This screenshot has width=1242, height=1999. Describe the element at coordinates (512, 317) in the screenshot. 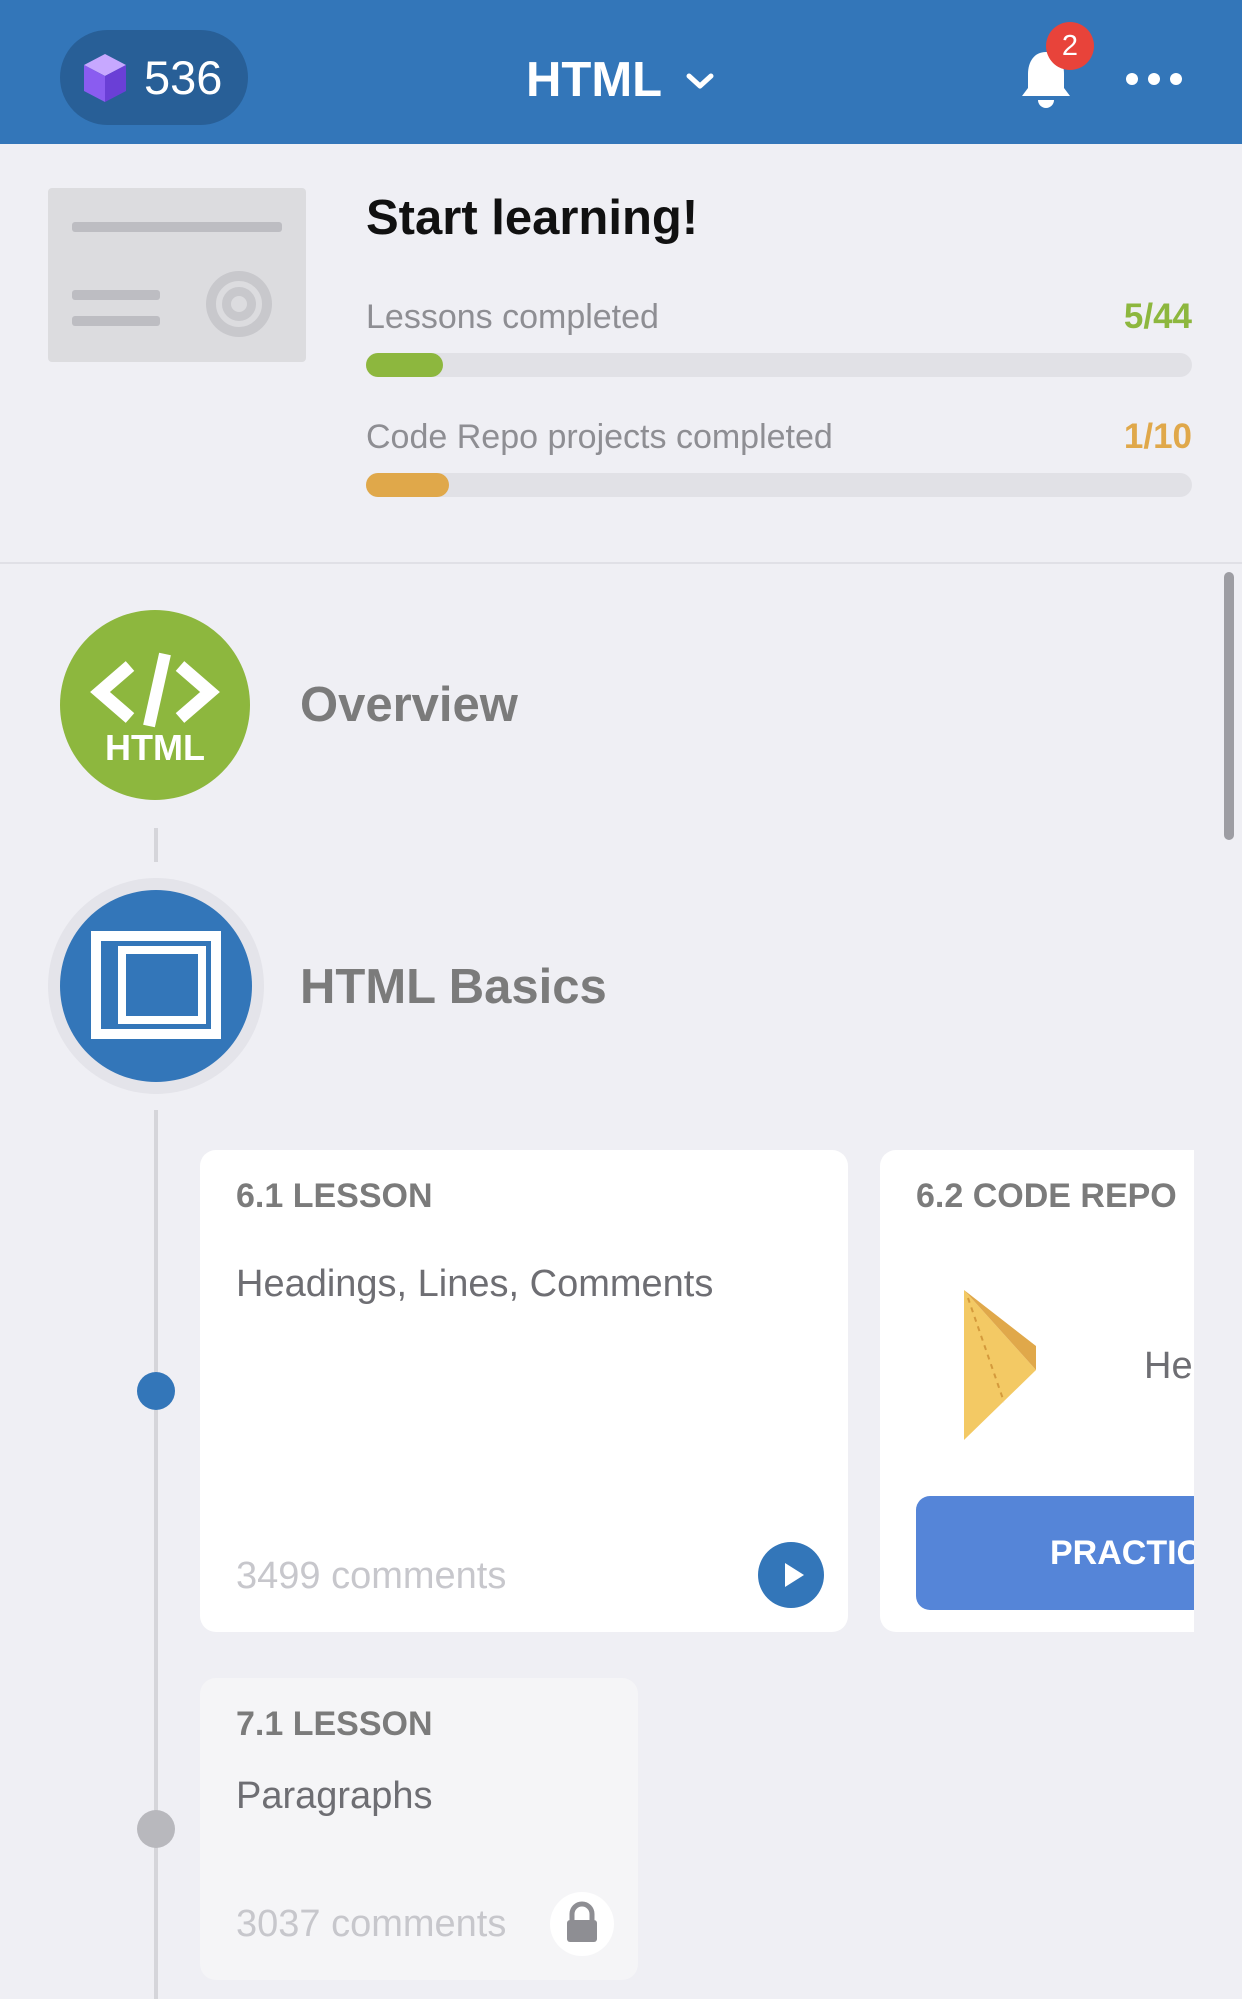

I see `lessons-completed-label: Lessons completed` at that location.